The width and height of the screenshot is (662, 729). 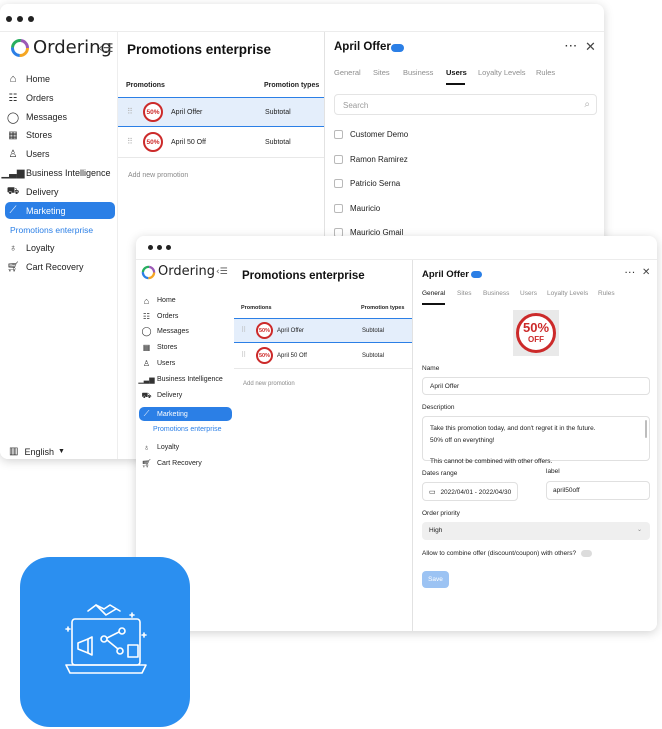 I want to click on priority-label: Order priority, so click(x=441, y=513).